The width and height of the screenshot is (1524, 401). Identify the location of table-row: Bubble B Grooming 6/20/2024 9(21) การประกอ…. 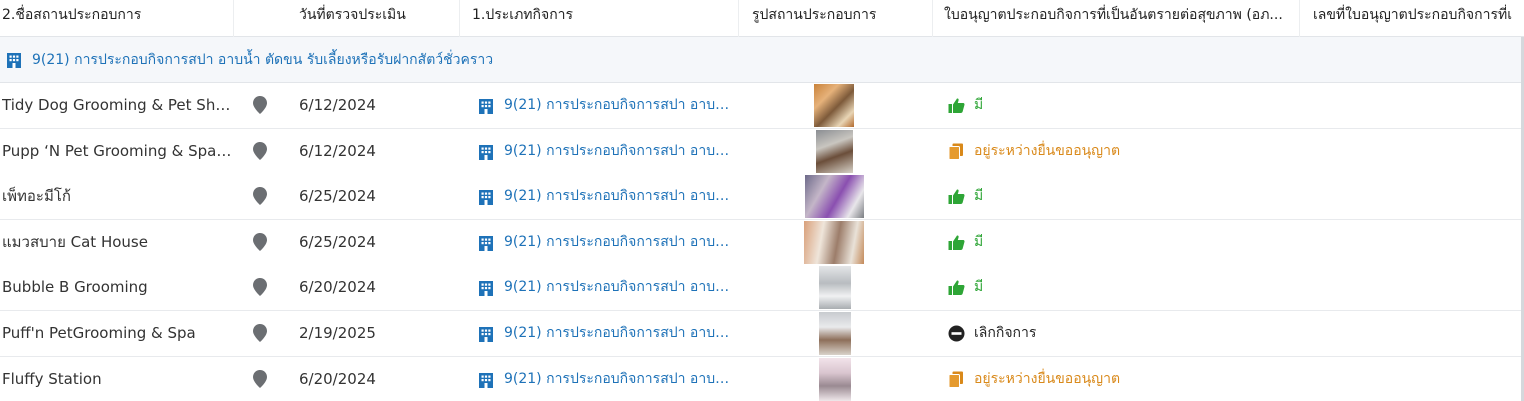
(762, 288).